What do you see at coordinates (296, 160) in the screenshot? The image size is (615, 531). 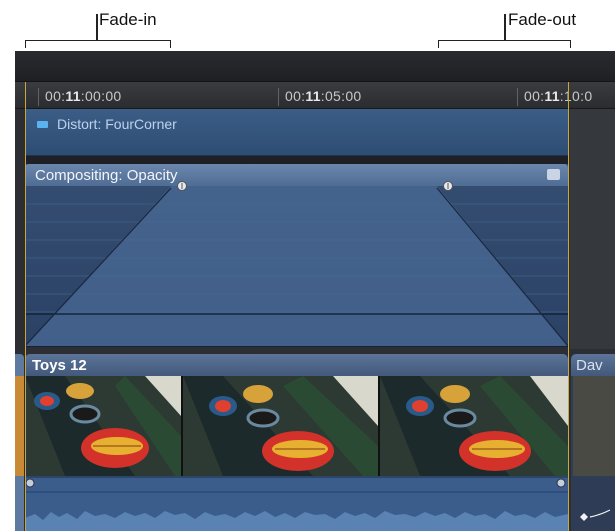 I see `lane-separator` at bounding box center [296, 160].